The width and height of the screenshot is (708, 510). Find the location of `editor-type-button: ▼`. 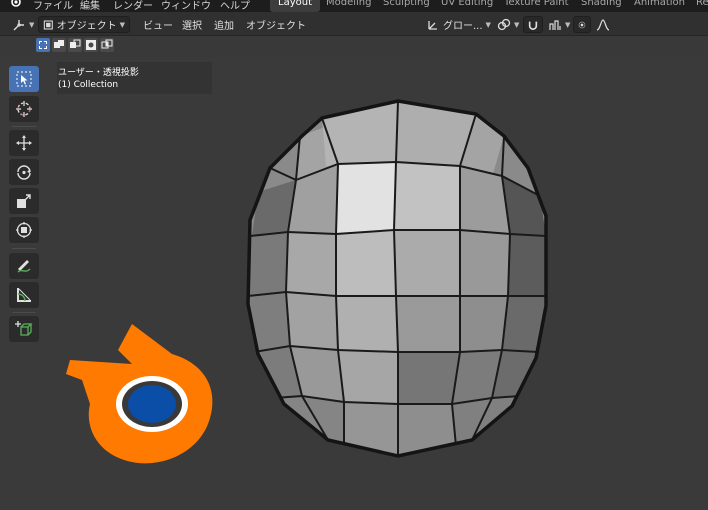

editor-type-button: ▼ is located at coordinates (23, 24).